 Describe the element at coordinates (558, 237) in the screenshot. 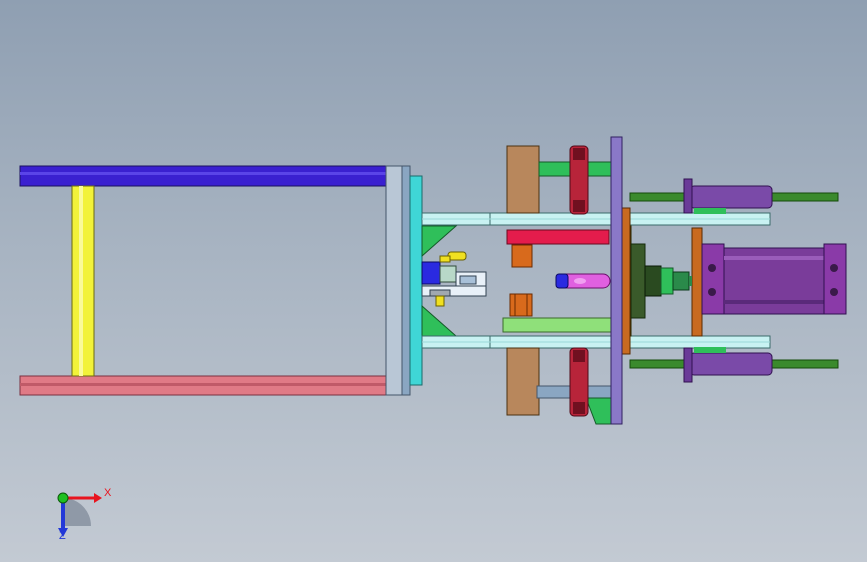

I see `red-block-crossbar` at that location.